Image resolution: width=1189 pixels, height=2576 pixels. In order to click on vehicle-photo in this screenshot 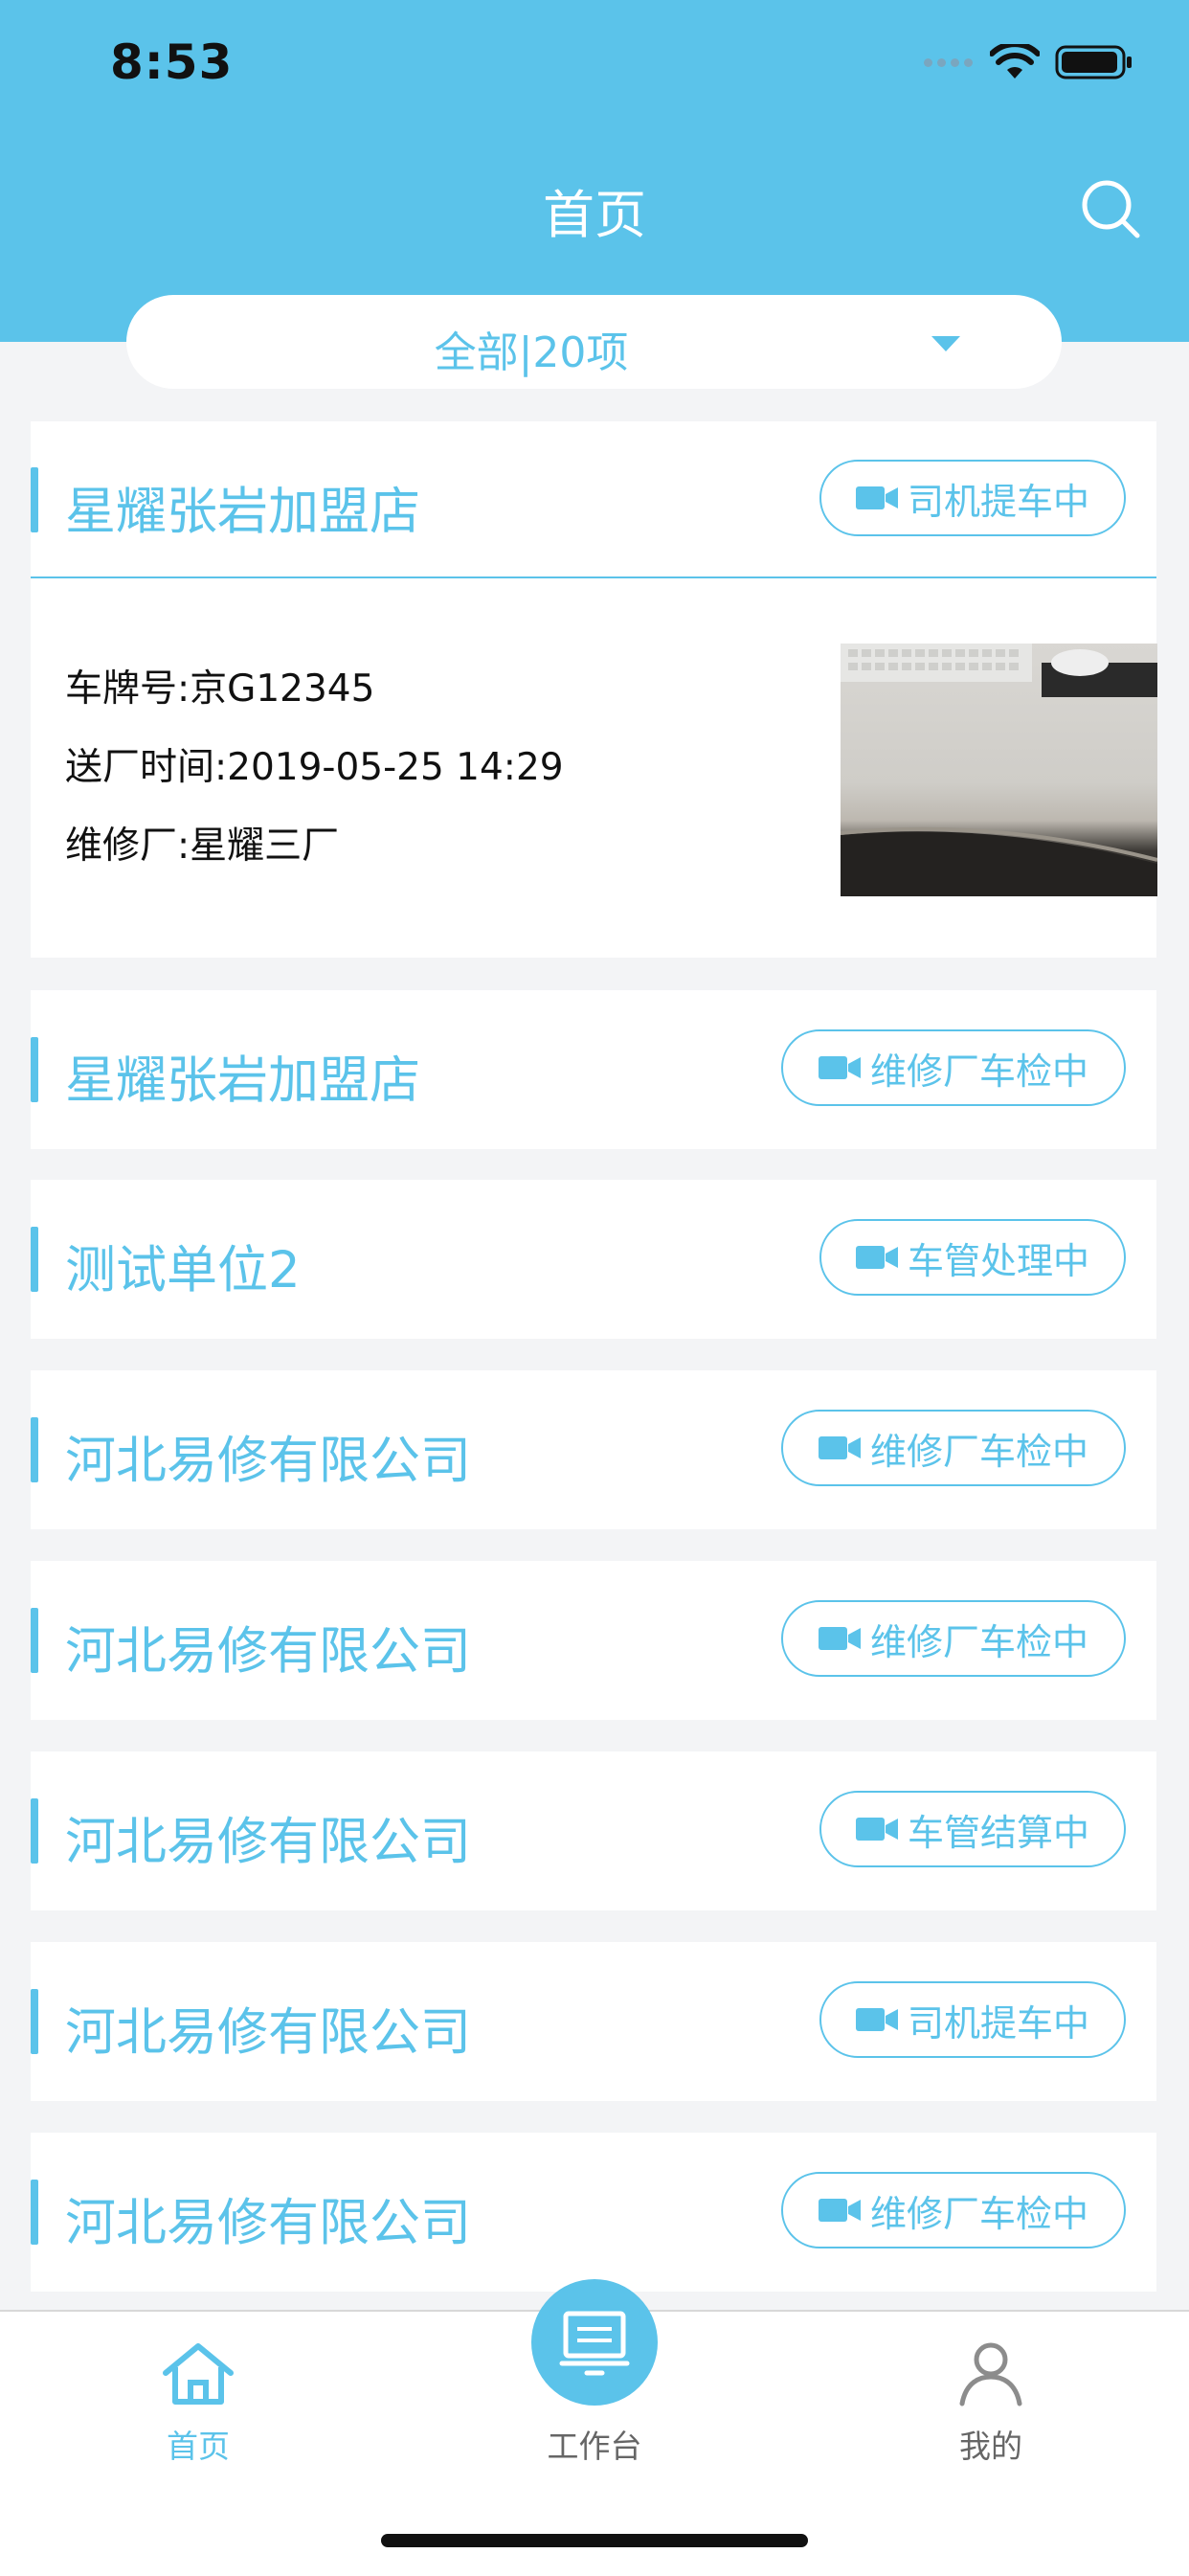, I will do `click(999, 770)`.